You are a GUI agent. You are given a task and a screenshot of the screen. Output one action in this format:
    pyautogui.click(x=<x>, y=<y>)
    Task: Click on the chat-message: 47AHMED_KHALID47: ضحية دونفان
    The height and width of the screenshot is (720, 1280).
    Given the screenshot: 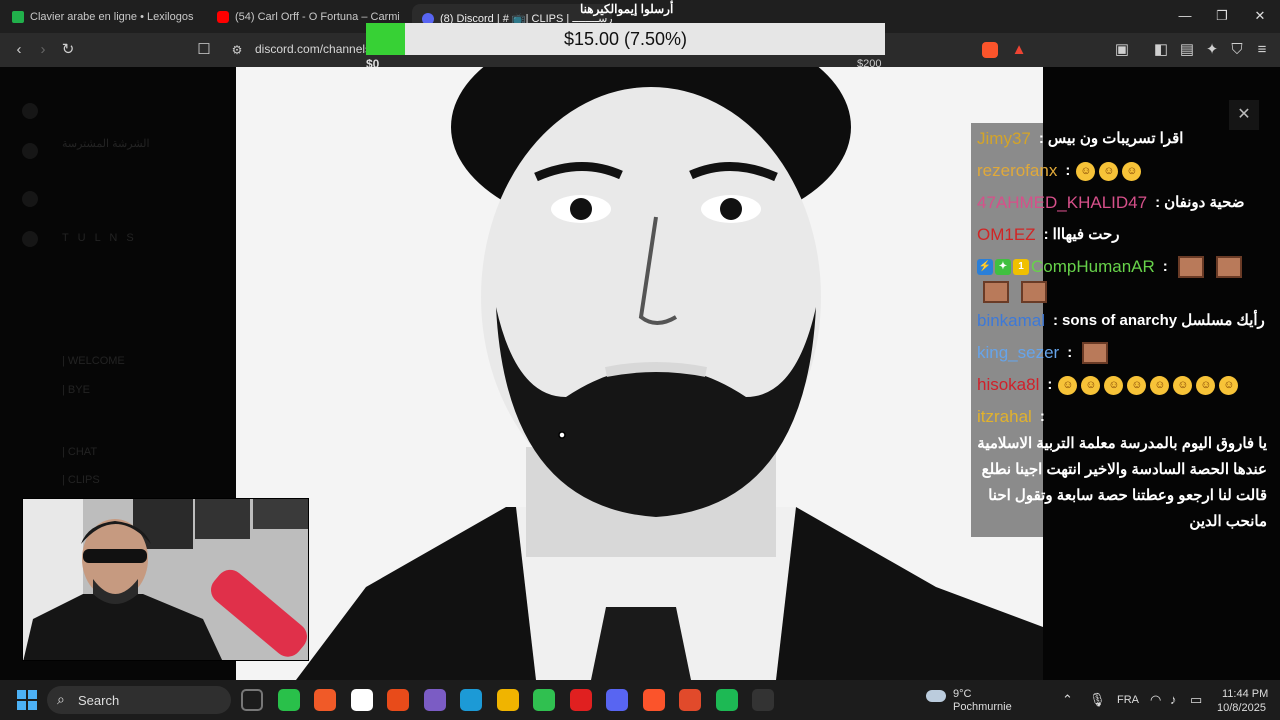 What is the action you would take?
    pyautogui.click(x=1121, y=203)
    